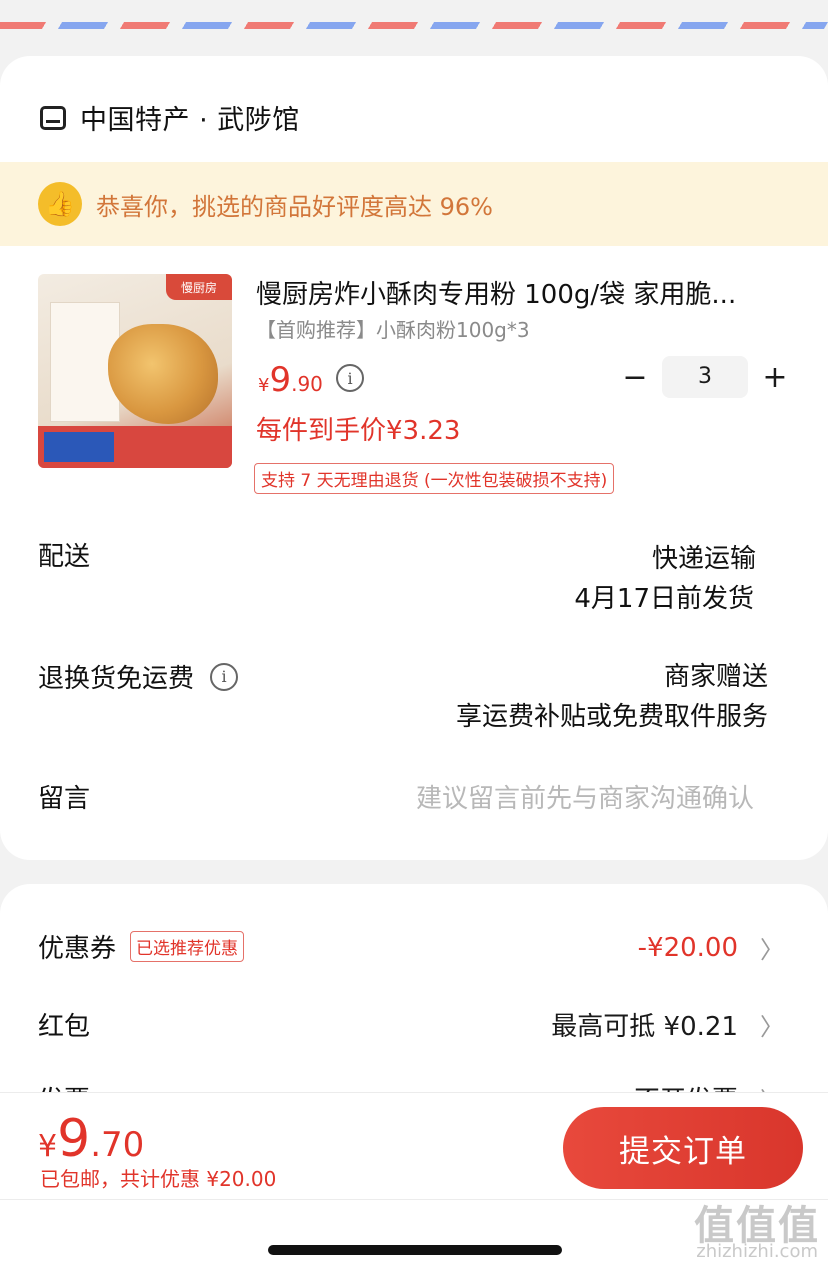 Image resolution: width=828 pixels, height=1272 pixels. Describe the element at coordinates (358, 431) in the screenshot. I see `unit-price: 每件到手价¥3.23` at that location.